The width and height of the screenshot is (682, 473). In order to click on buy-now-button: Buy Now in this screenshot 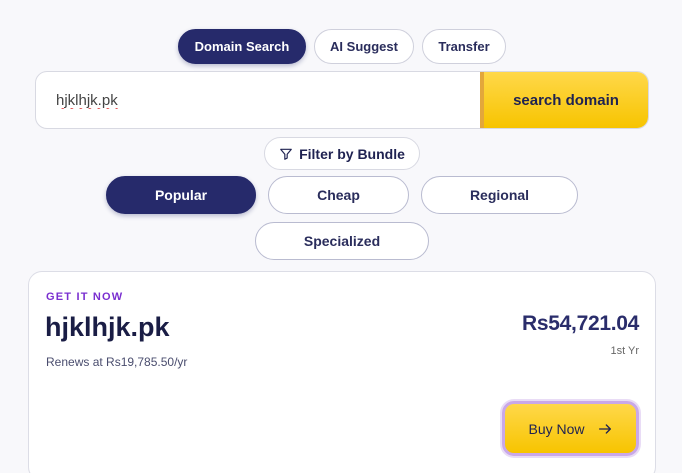, I will do `click(570, 428)`.